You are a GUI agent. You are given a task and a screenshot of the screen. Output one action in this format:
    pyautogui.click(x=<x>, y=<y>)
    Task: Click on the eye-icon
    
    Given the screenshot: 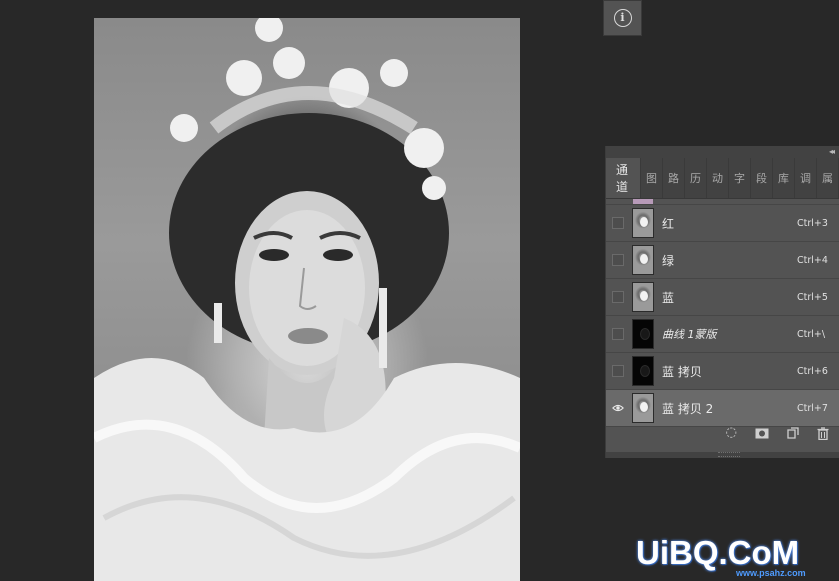 What is the action you would take?
    pyautogui.click(x=618, y=408)
    